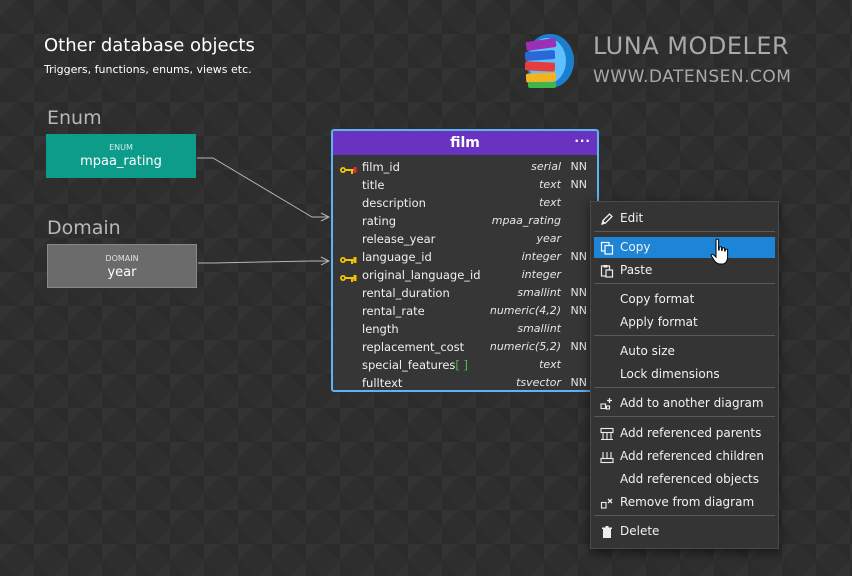  Describe the element at coordinates (684, 531) in the screenshot. I see `menu-item-delete: Delete` at that location.